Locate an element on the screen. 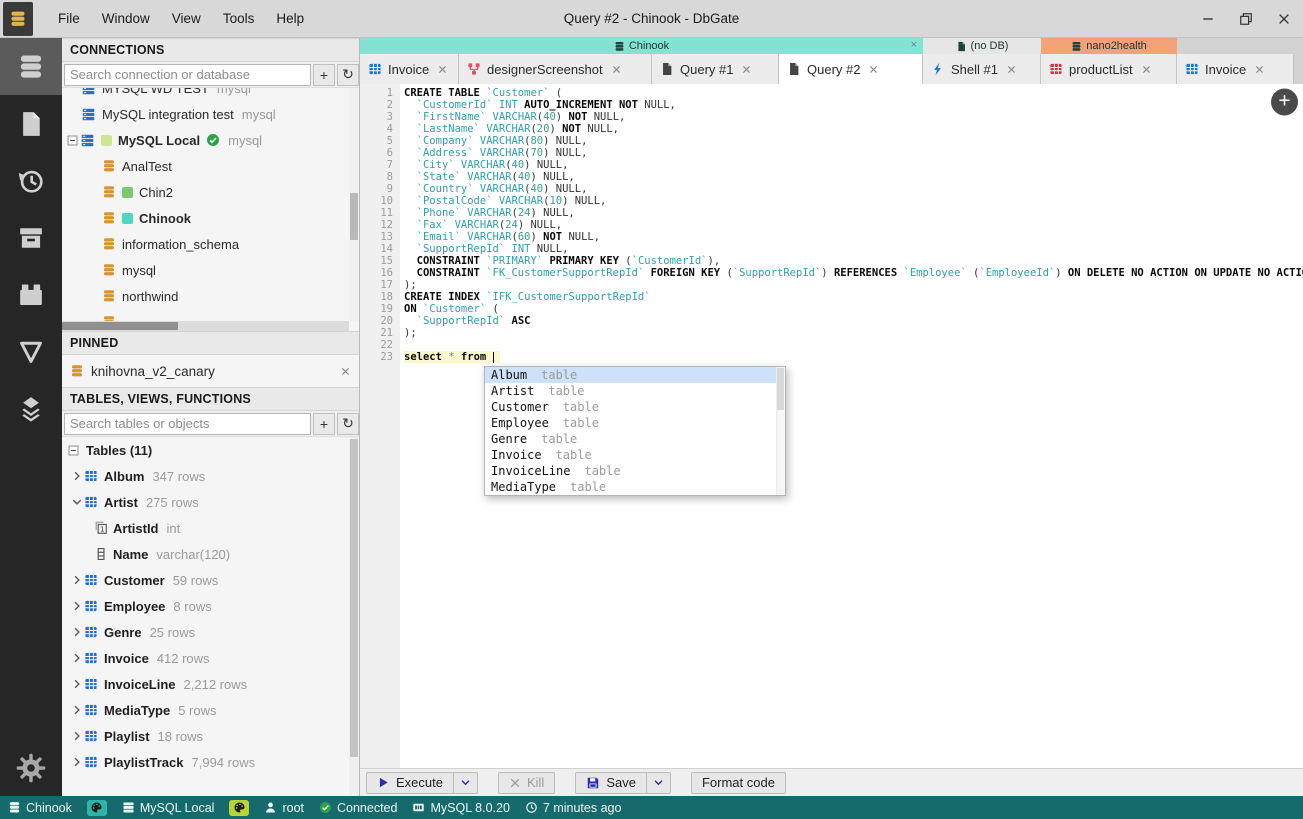  rail-history-button is located at coordinates (31, 180).